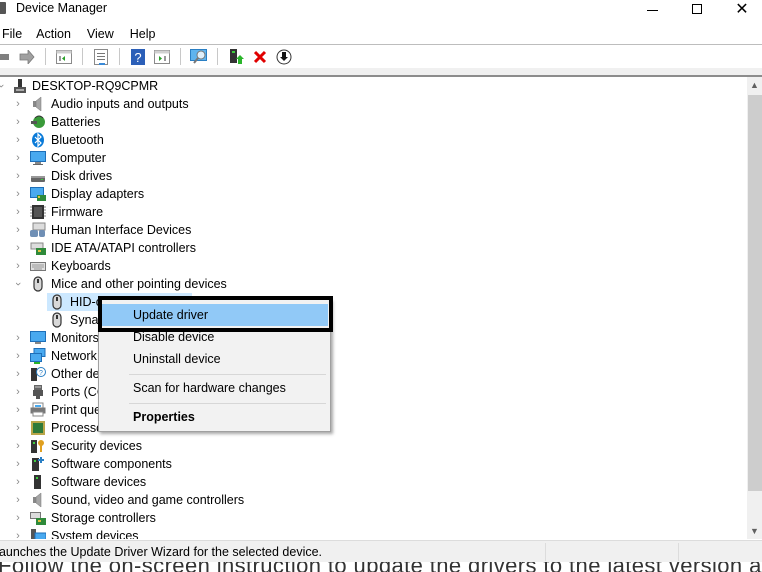 This screenshot has height=572, width=762. I want to click on device-manager-app-icon, so click(3, 8).